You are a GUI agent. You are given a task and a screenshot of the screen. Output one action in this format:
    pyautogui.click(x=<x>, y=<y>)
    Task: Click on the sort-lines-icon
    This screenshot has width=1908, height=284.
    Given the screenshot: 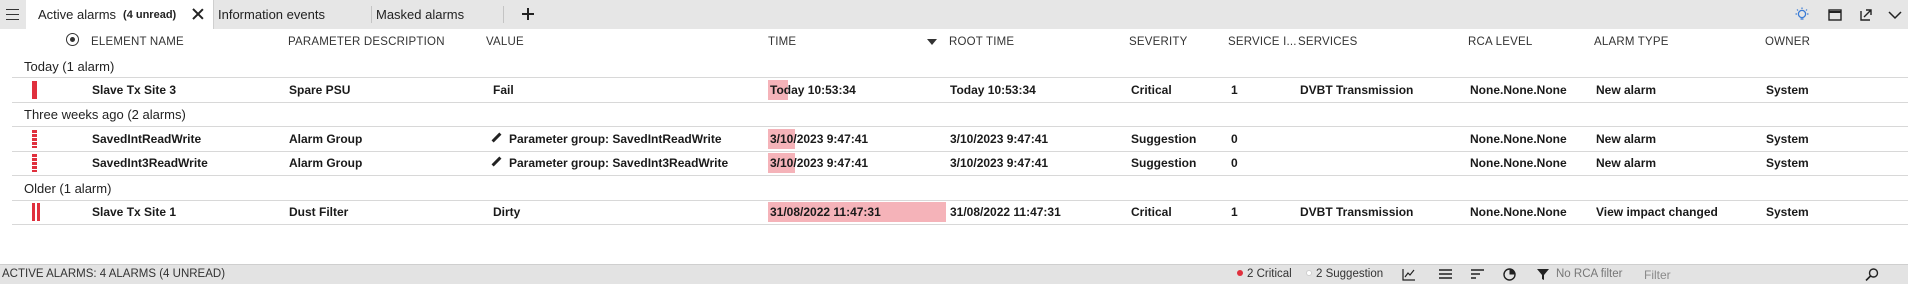 What is the action you would take?
    pyautogui.click(x=1478, y=274)
    